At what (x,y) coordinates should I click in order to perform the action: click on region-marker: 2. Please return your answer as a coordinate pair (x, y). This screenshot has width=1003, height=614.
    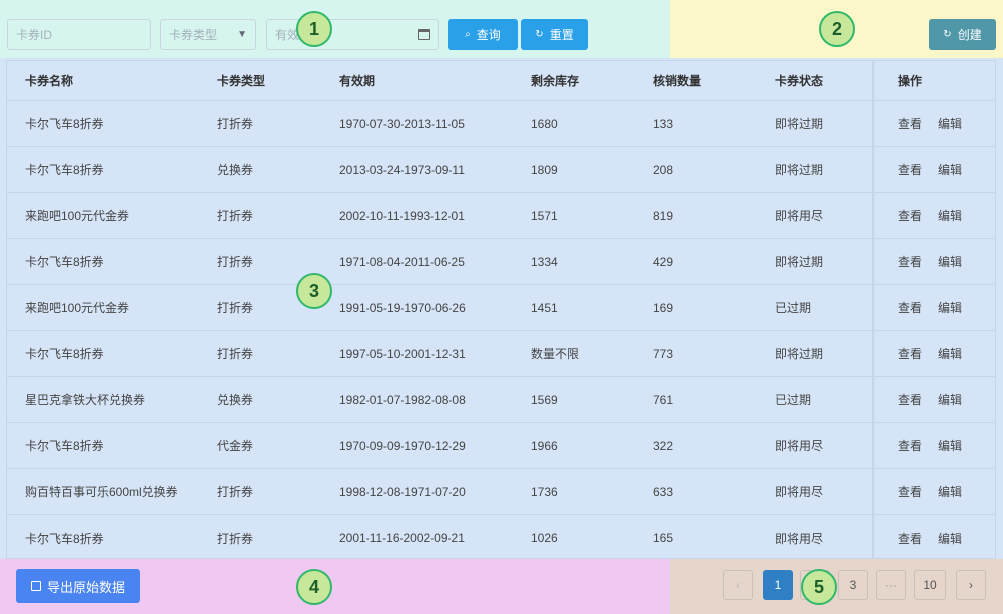
    Looking at the image, I should click on (837, 29).